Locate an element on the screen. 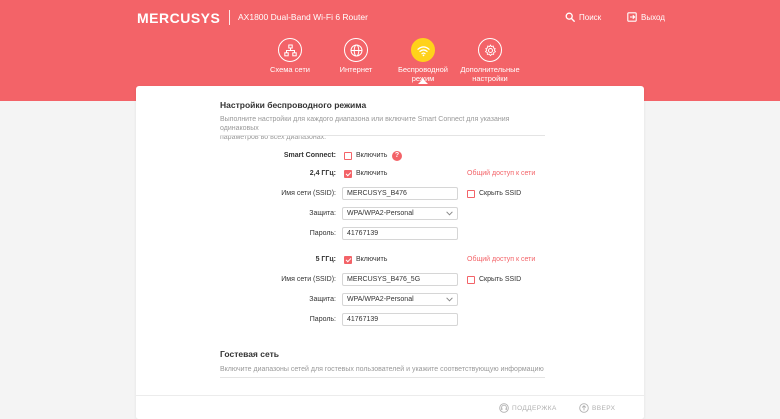 This screenshot has height=419, width=780. band-5-ssid-label: Имя сети (SSID): is located at coordinates (308, 279).